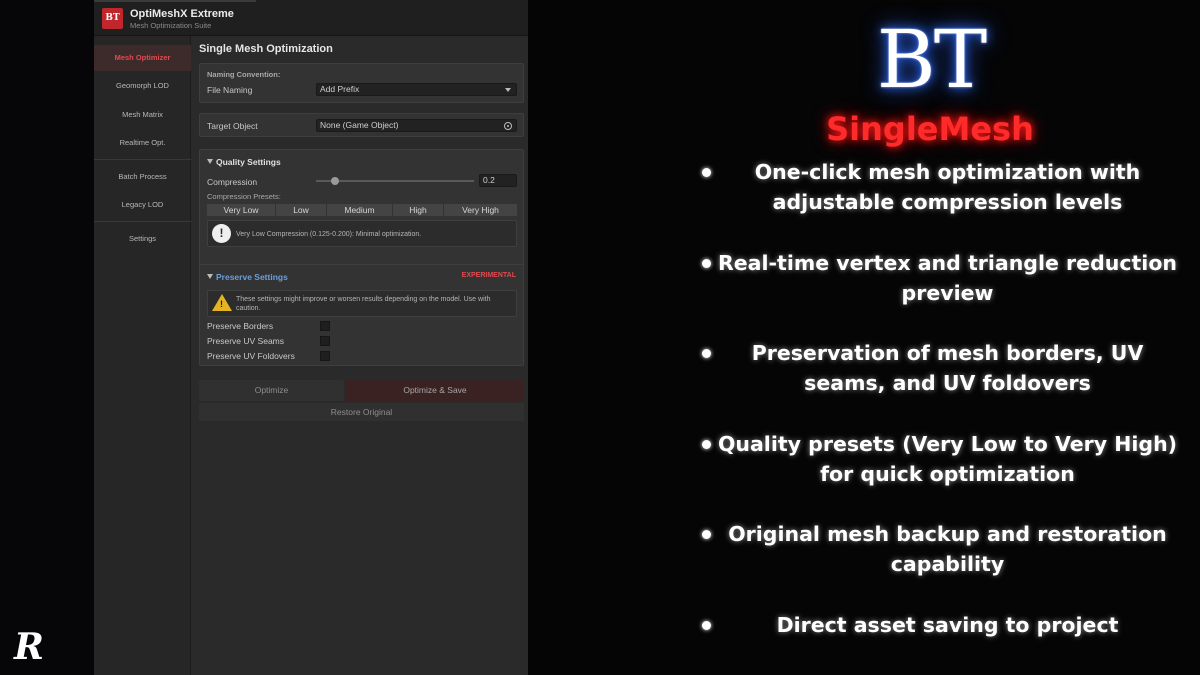  What do you see at coordinates (142, 205) in the screenshot?
I see `sidebar-item-legacy-lod: Legacy LOD` at bounding box center [142, 205].